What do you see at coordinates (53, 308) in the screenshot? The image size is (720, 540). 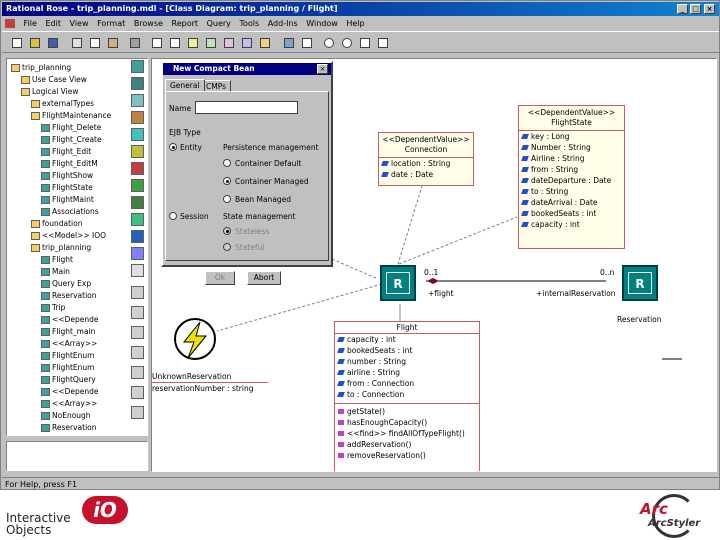 I see `tree-item: Trip` at bounding box center [53, 308].